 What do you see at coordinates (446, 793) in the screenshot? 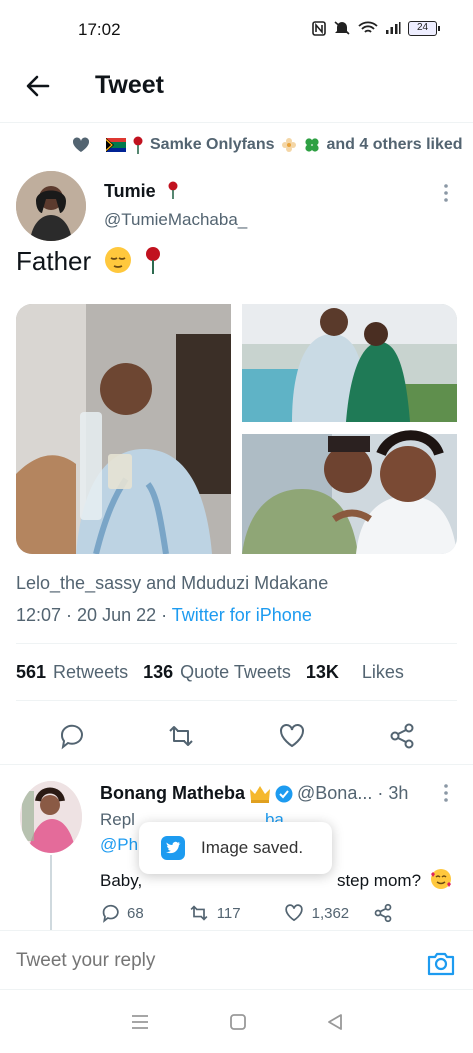
I see `reply-more-options-icon` at bounding box center [446, 793].